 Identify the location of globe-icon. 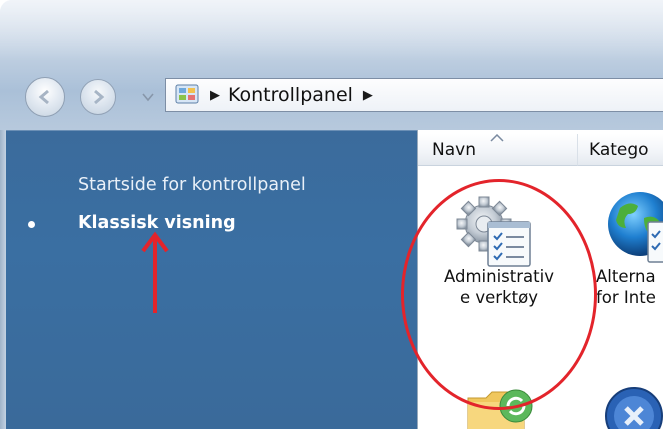
(633, 230).